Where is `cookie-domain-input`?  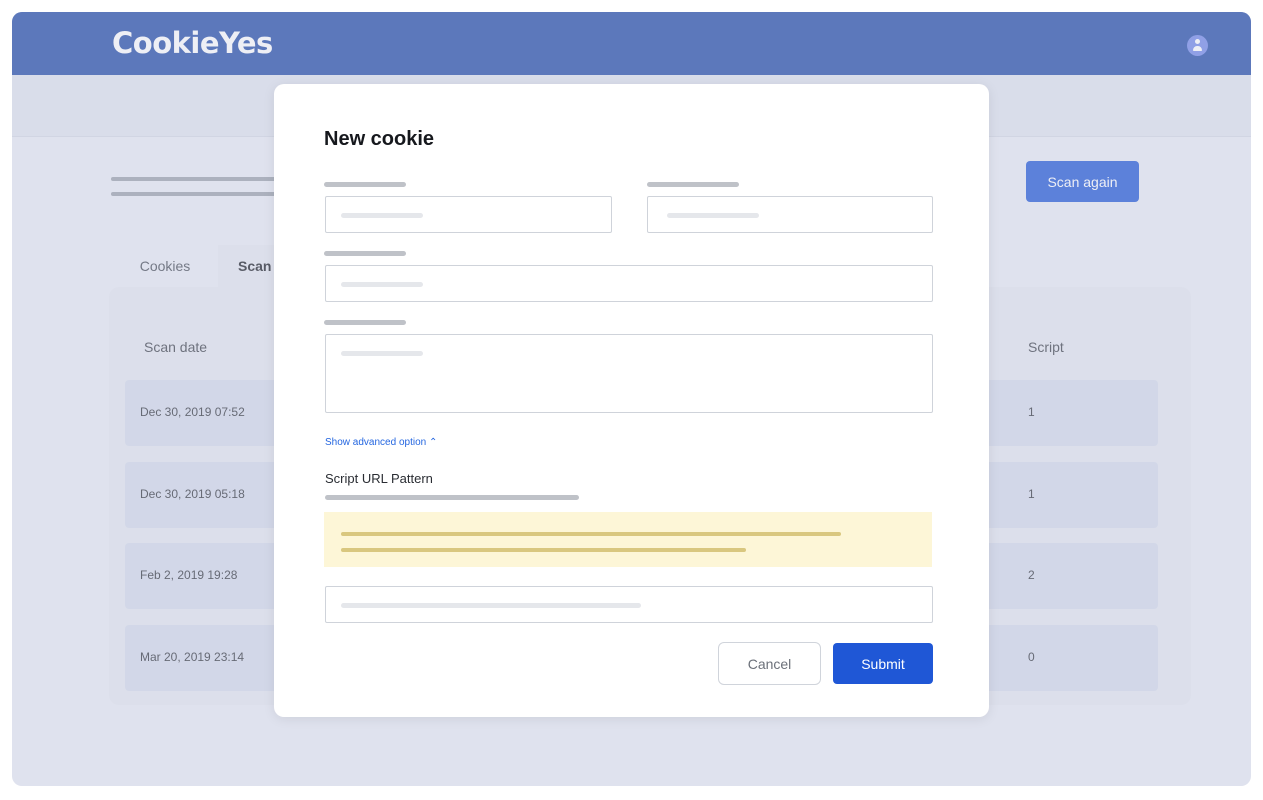 cookie-domain-input is located at coordinates (790, 214).